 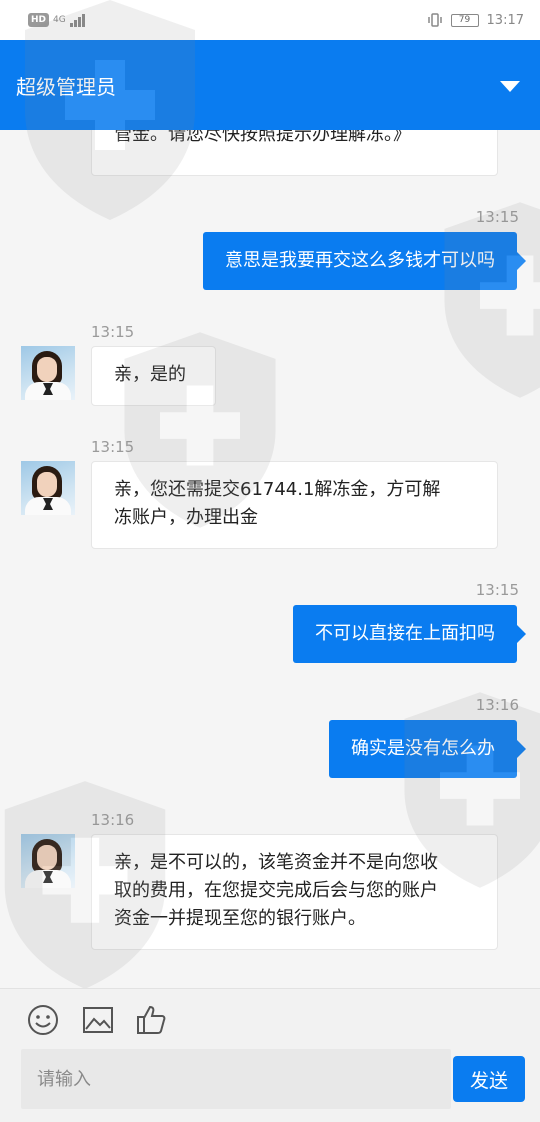 I want to click on image-icon, so click(x=98, y=1020).